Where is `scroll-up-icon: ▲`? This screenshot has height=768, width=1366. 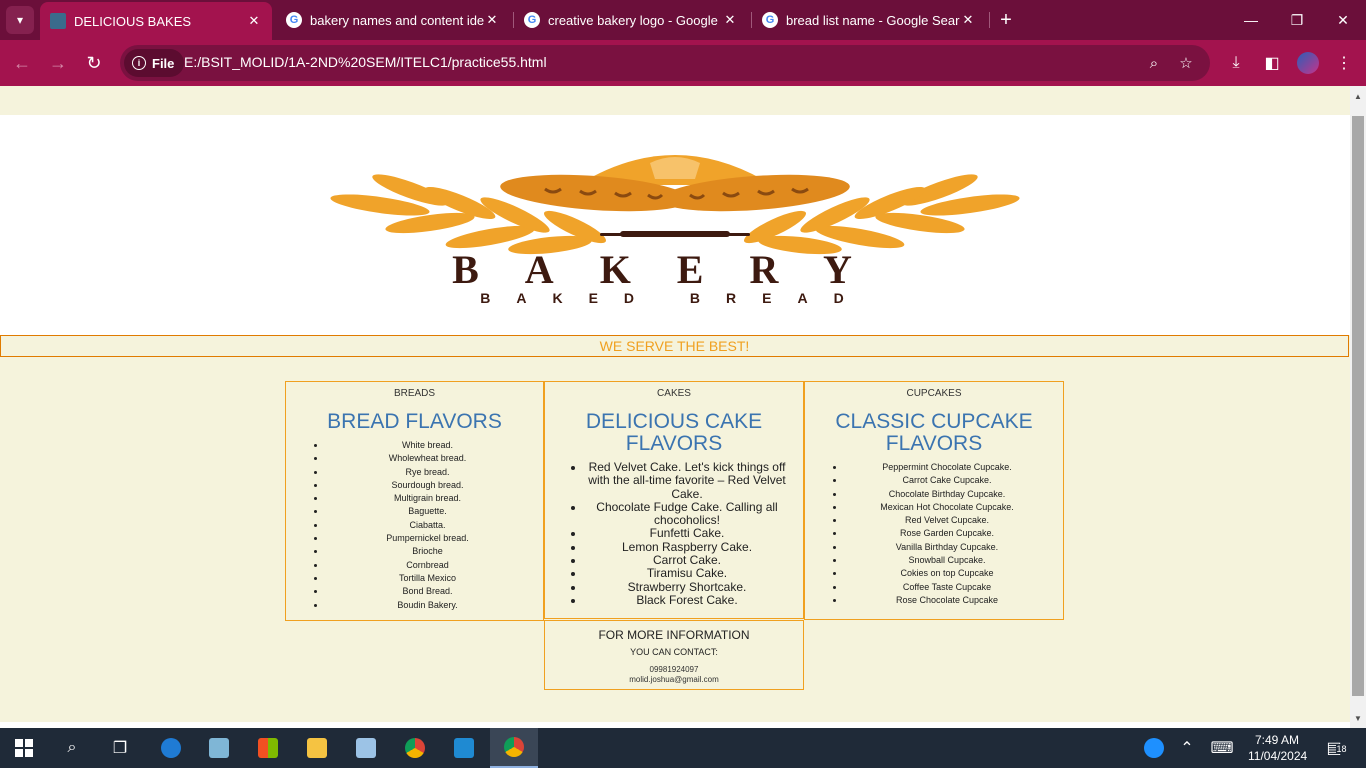 scroll-up-icon: ▲ is located at coordinates (1358, 96).